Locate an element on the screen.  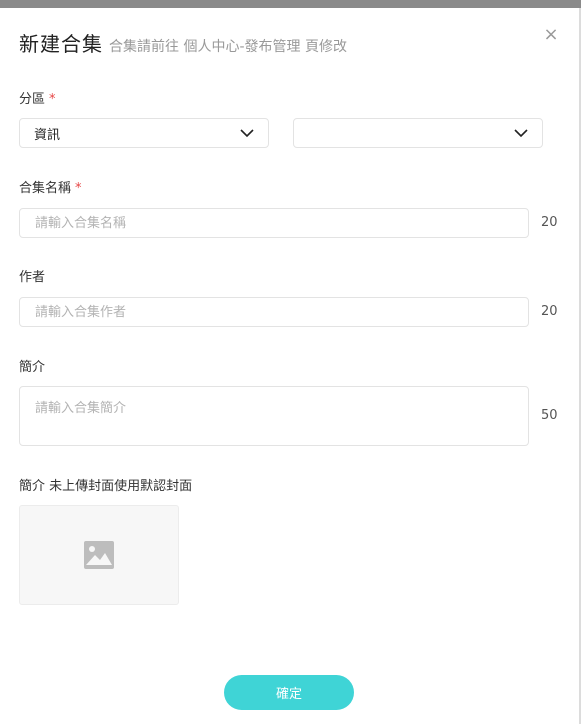
cover-label: 簡介 未上傳封面使用默認封面 is located at coordinates (106, 486).